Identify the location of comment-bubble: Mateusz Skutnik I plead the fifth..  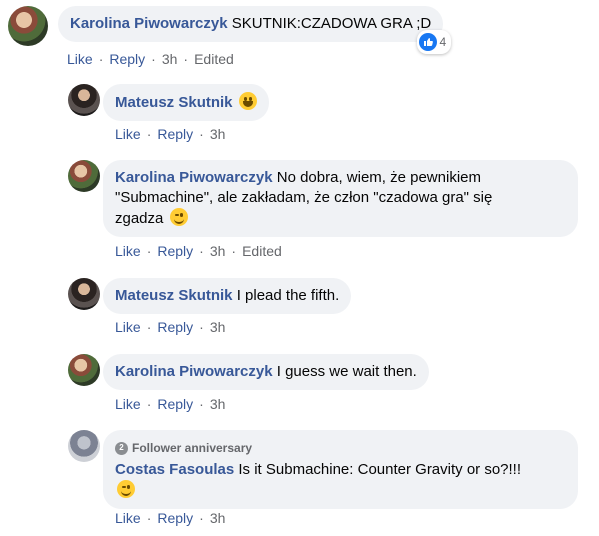
(227, 296).